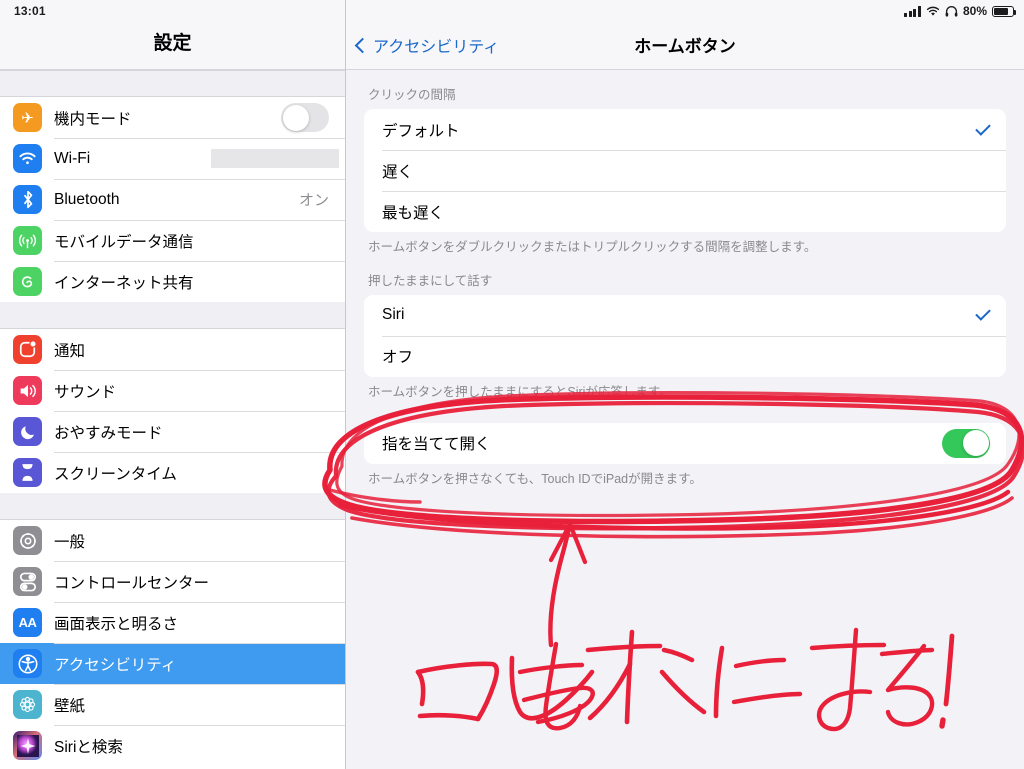 The height and width of the screenshot is (769, 1024). Describe the element at coordinates (430, 280) in the screenshot. I see `section-header: 押したままにして話す` at that location.